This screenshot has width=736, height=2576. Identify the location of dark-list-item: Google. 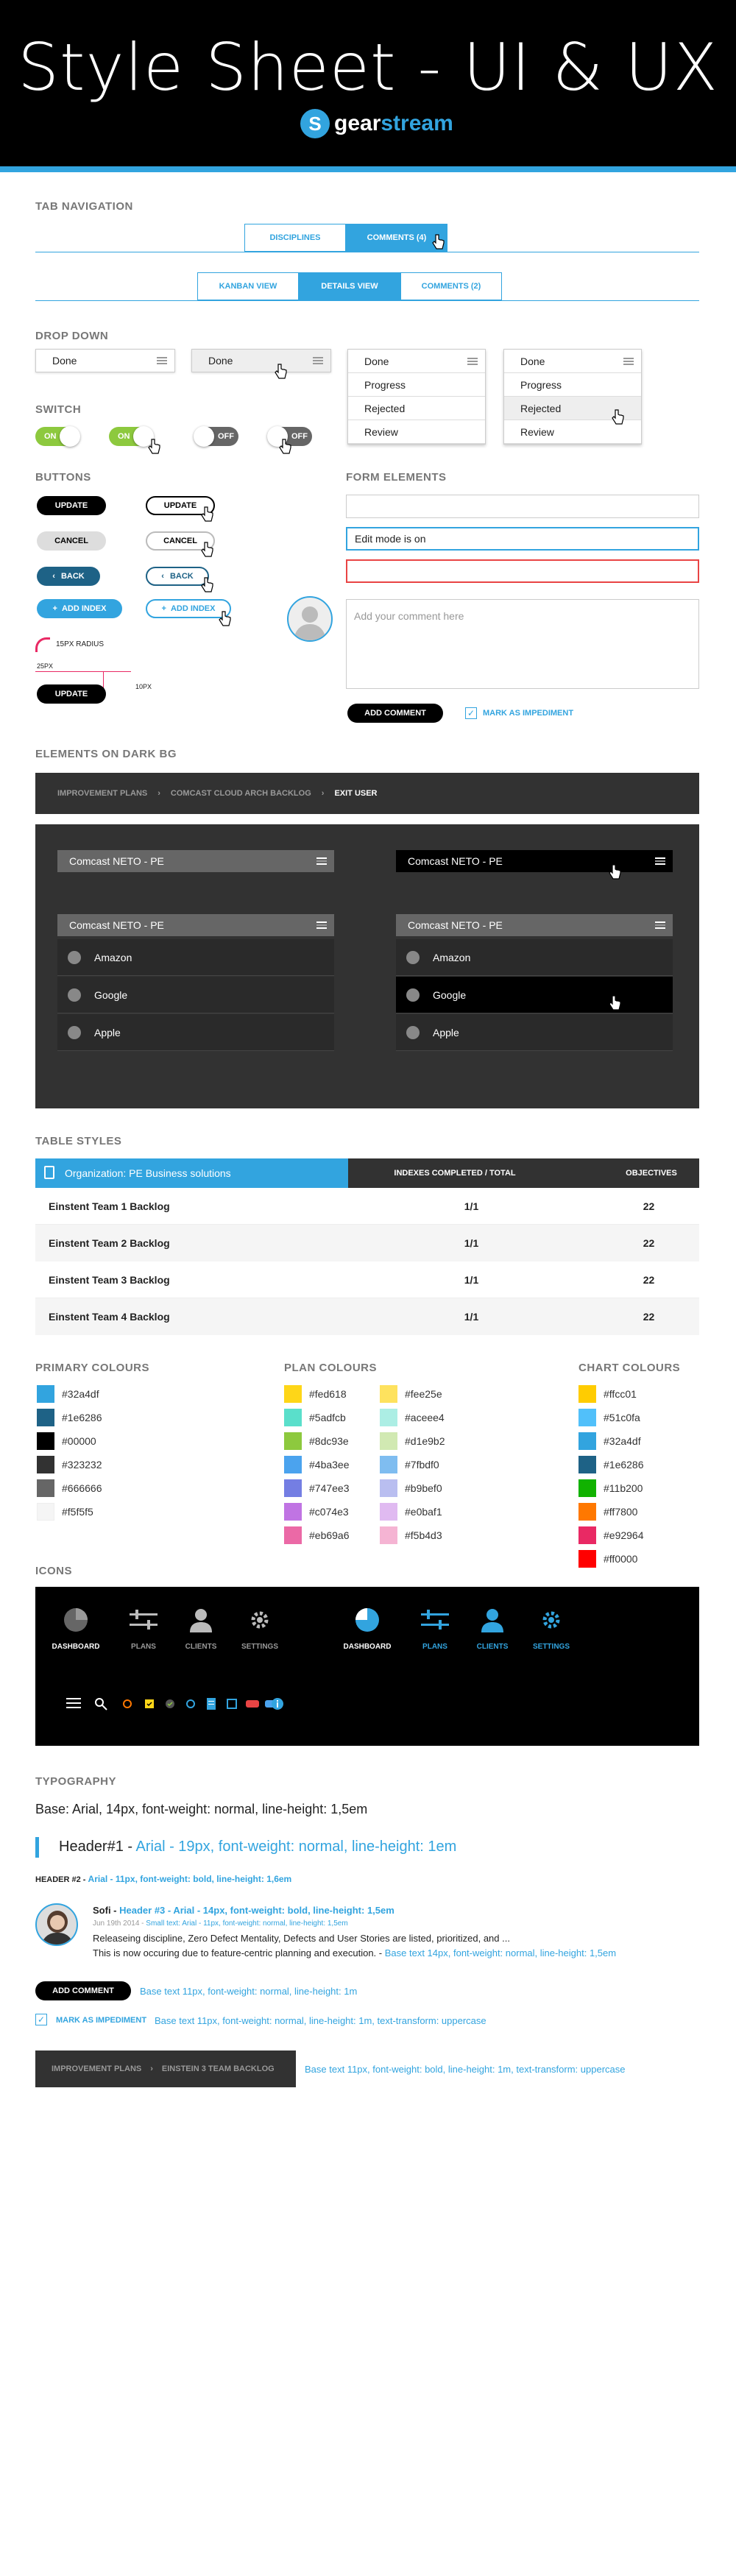
(195, 995).